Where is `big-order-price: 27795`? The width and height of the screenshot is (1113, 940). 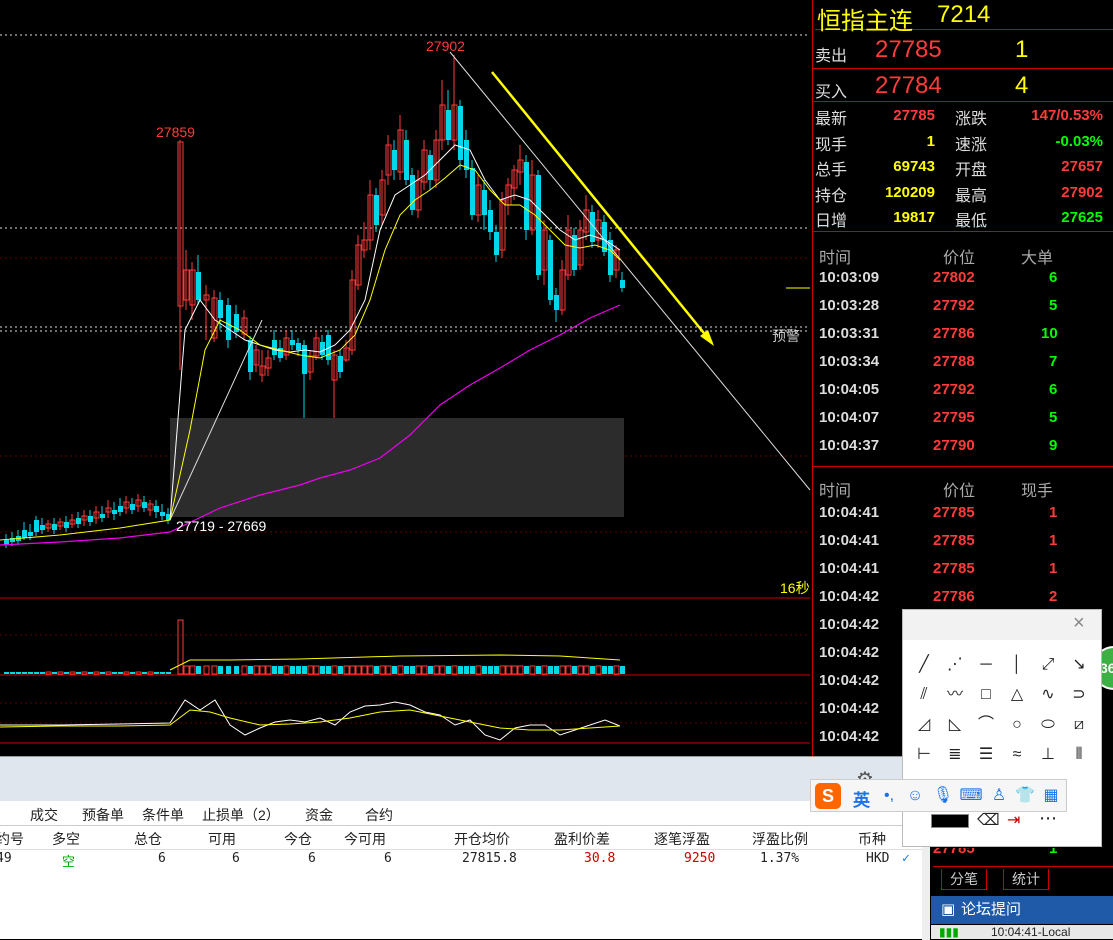 big-order-price: 27795 is located at coordinates (954, 417).